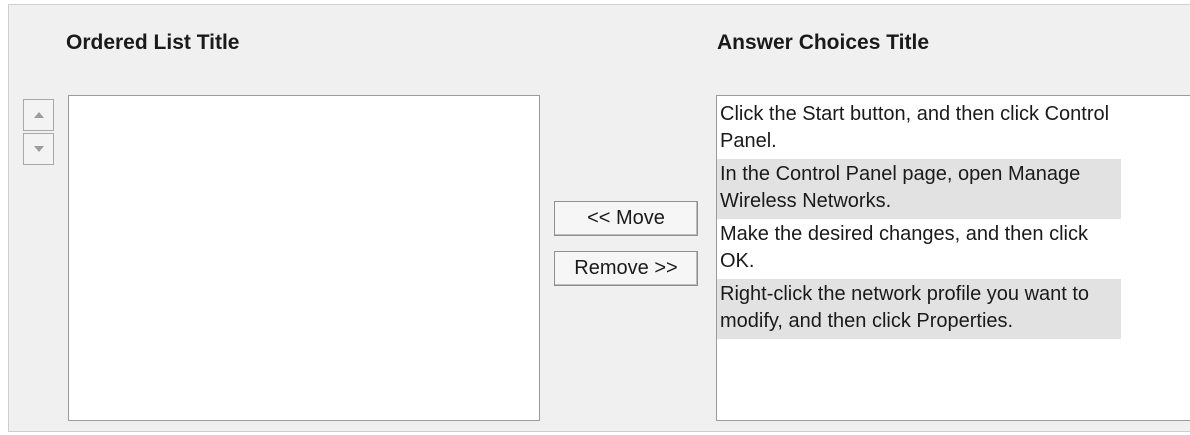  I want to click on triangle-up-icon, so click(38, 115).